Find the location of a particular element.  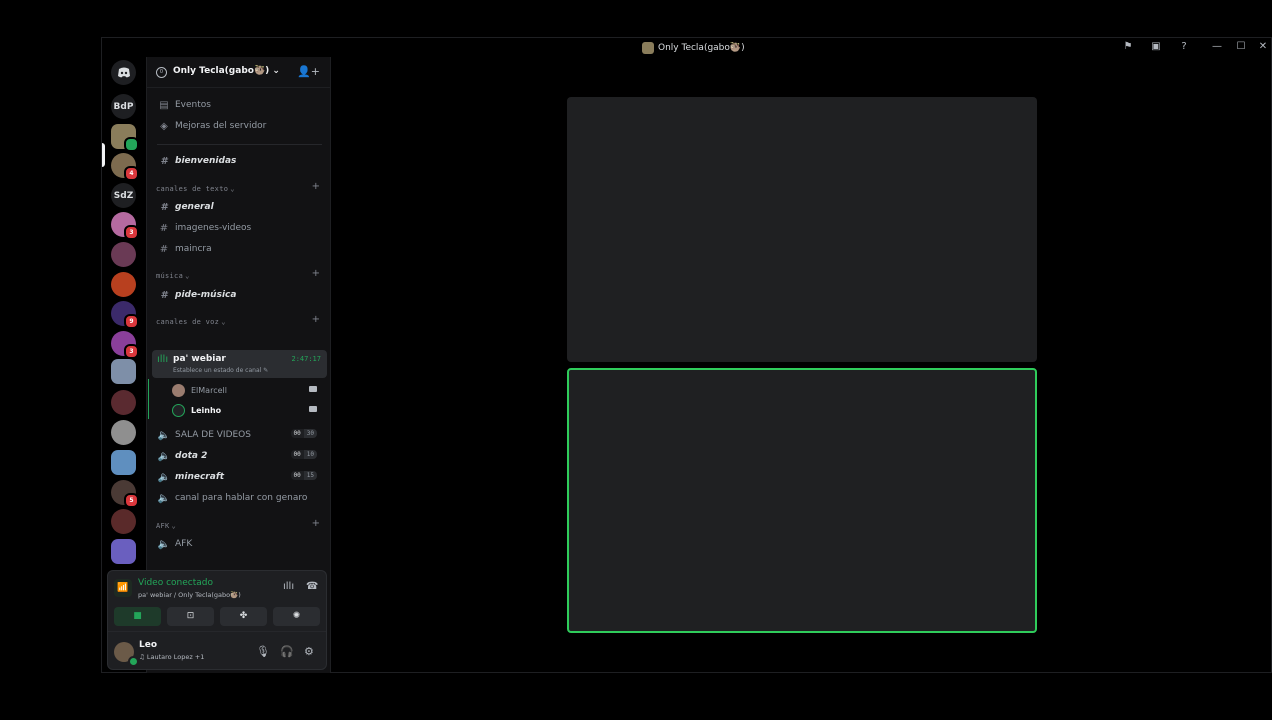

maximize-button: ☐ is located at coordinates (1241, 47).